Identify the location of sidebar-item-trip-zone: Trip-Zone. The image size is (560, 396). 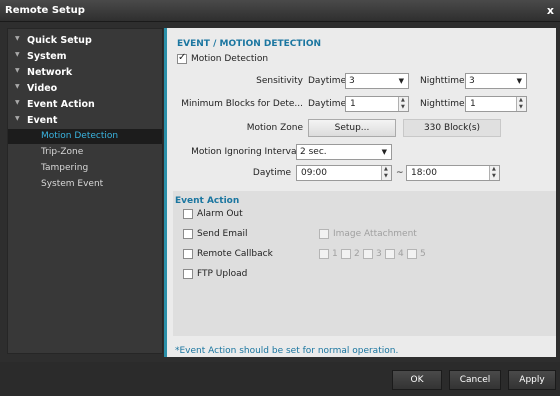
(85, 152).